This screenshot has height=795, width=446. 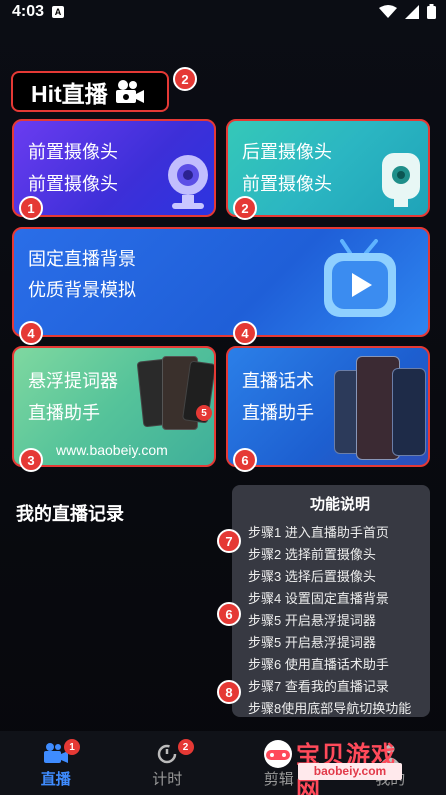 What do you see at coordinates (318, 532) in the screenshot?
I see `help-step: 步骤1 进入直播助手首页` at bounding box center [318, 532].